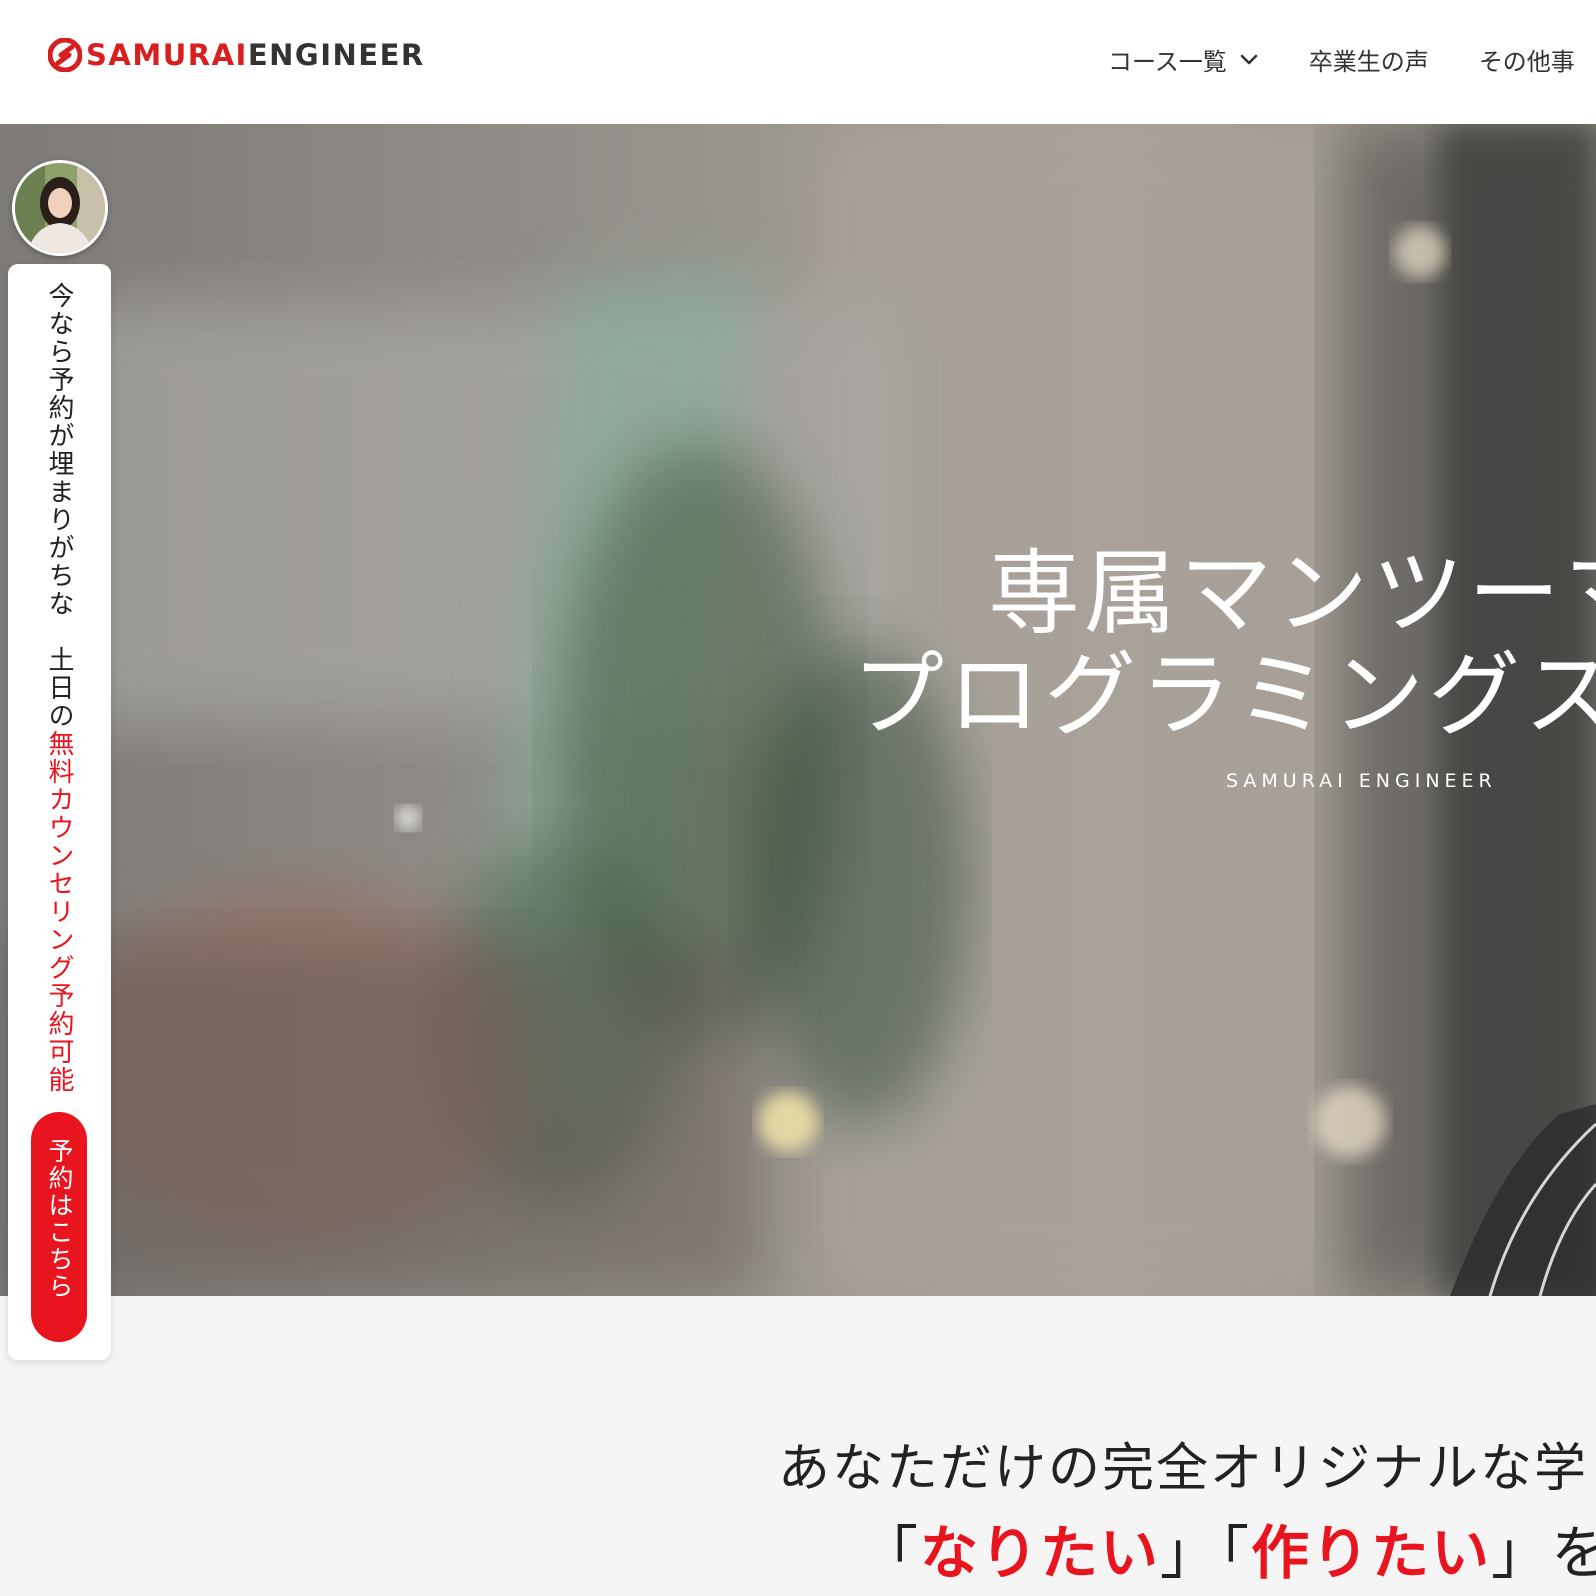 The width and height of the screenshot is (1596, 1596). What do you see at coordinates (167, 55) in the screenshot?
I see `logo-text-samurai: SAMURAI` at bounding box center [167, 55].